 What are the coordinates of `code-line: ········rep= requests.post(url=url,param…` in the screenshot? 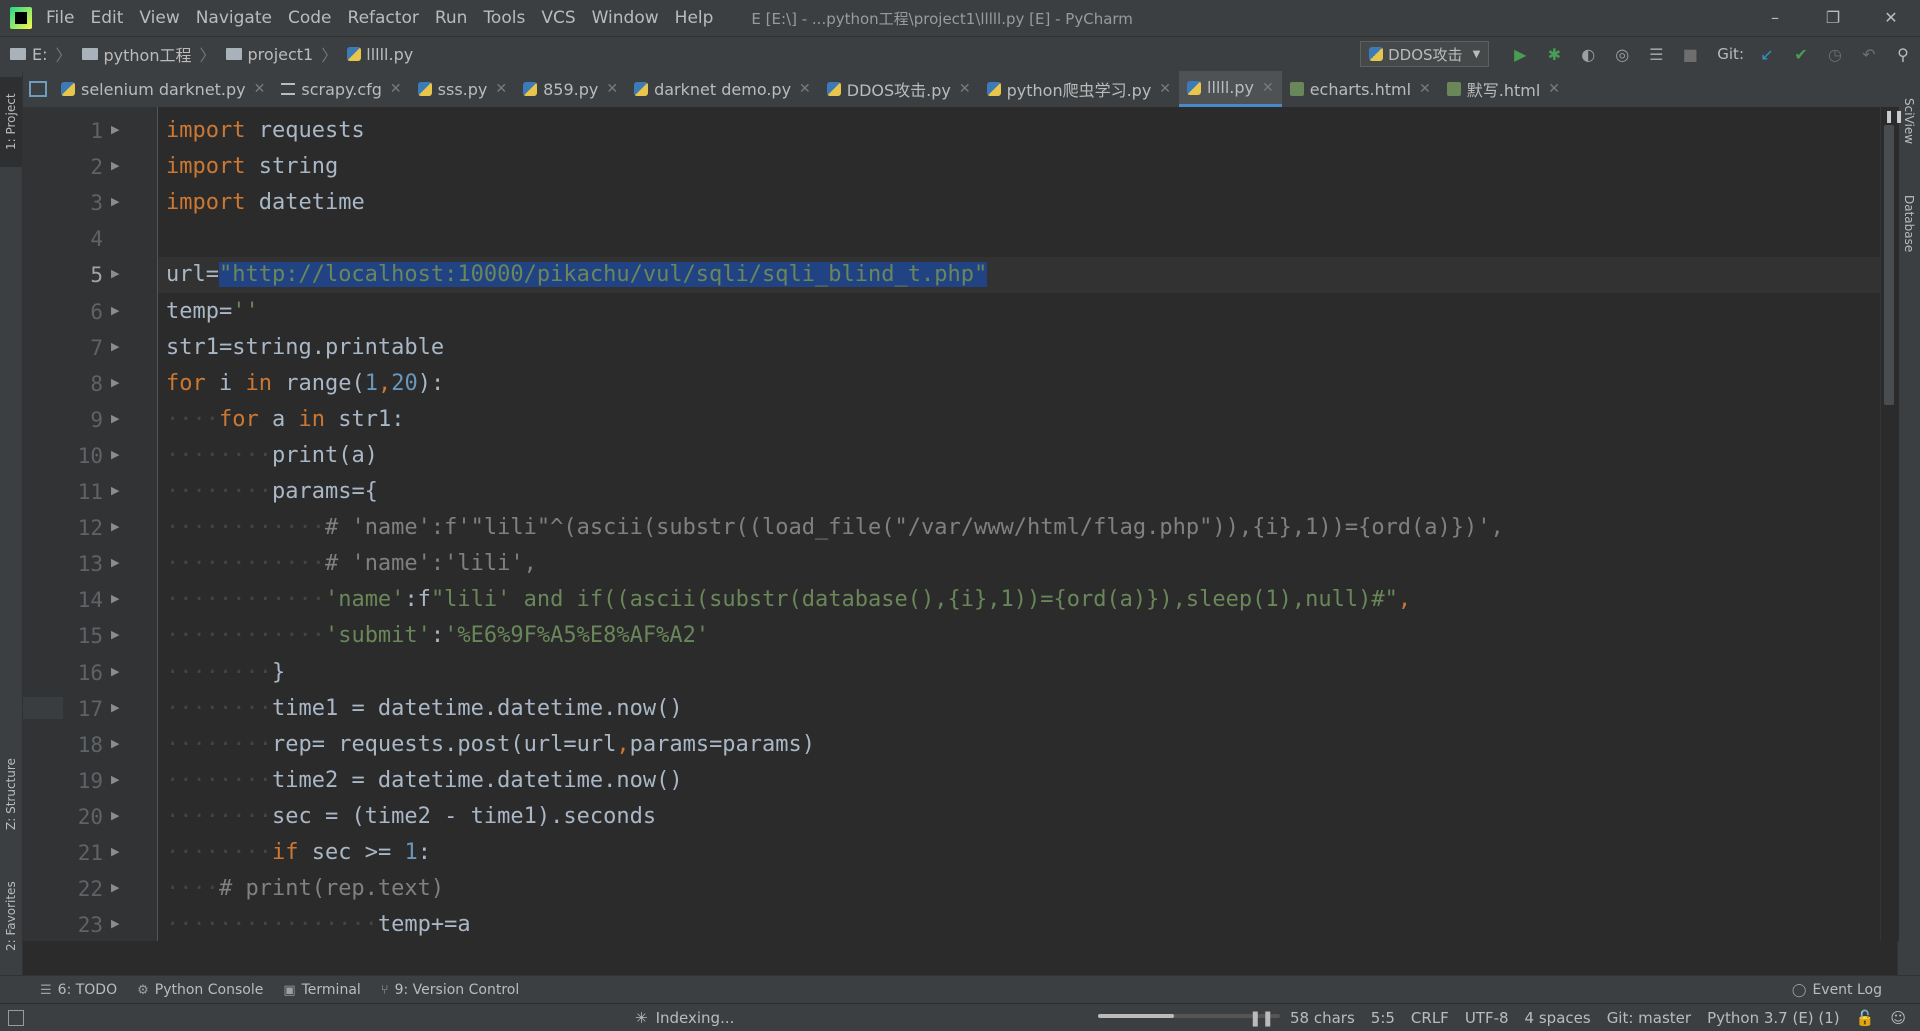 It's located at (490, 745).